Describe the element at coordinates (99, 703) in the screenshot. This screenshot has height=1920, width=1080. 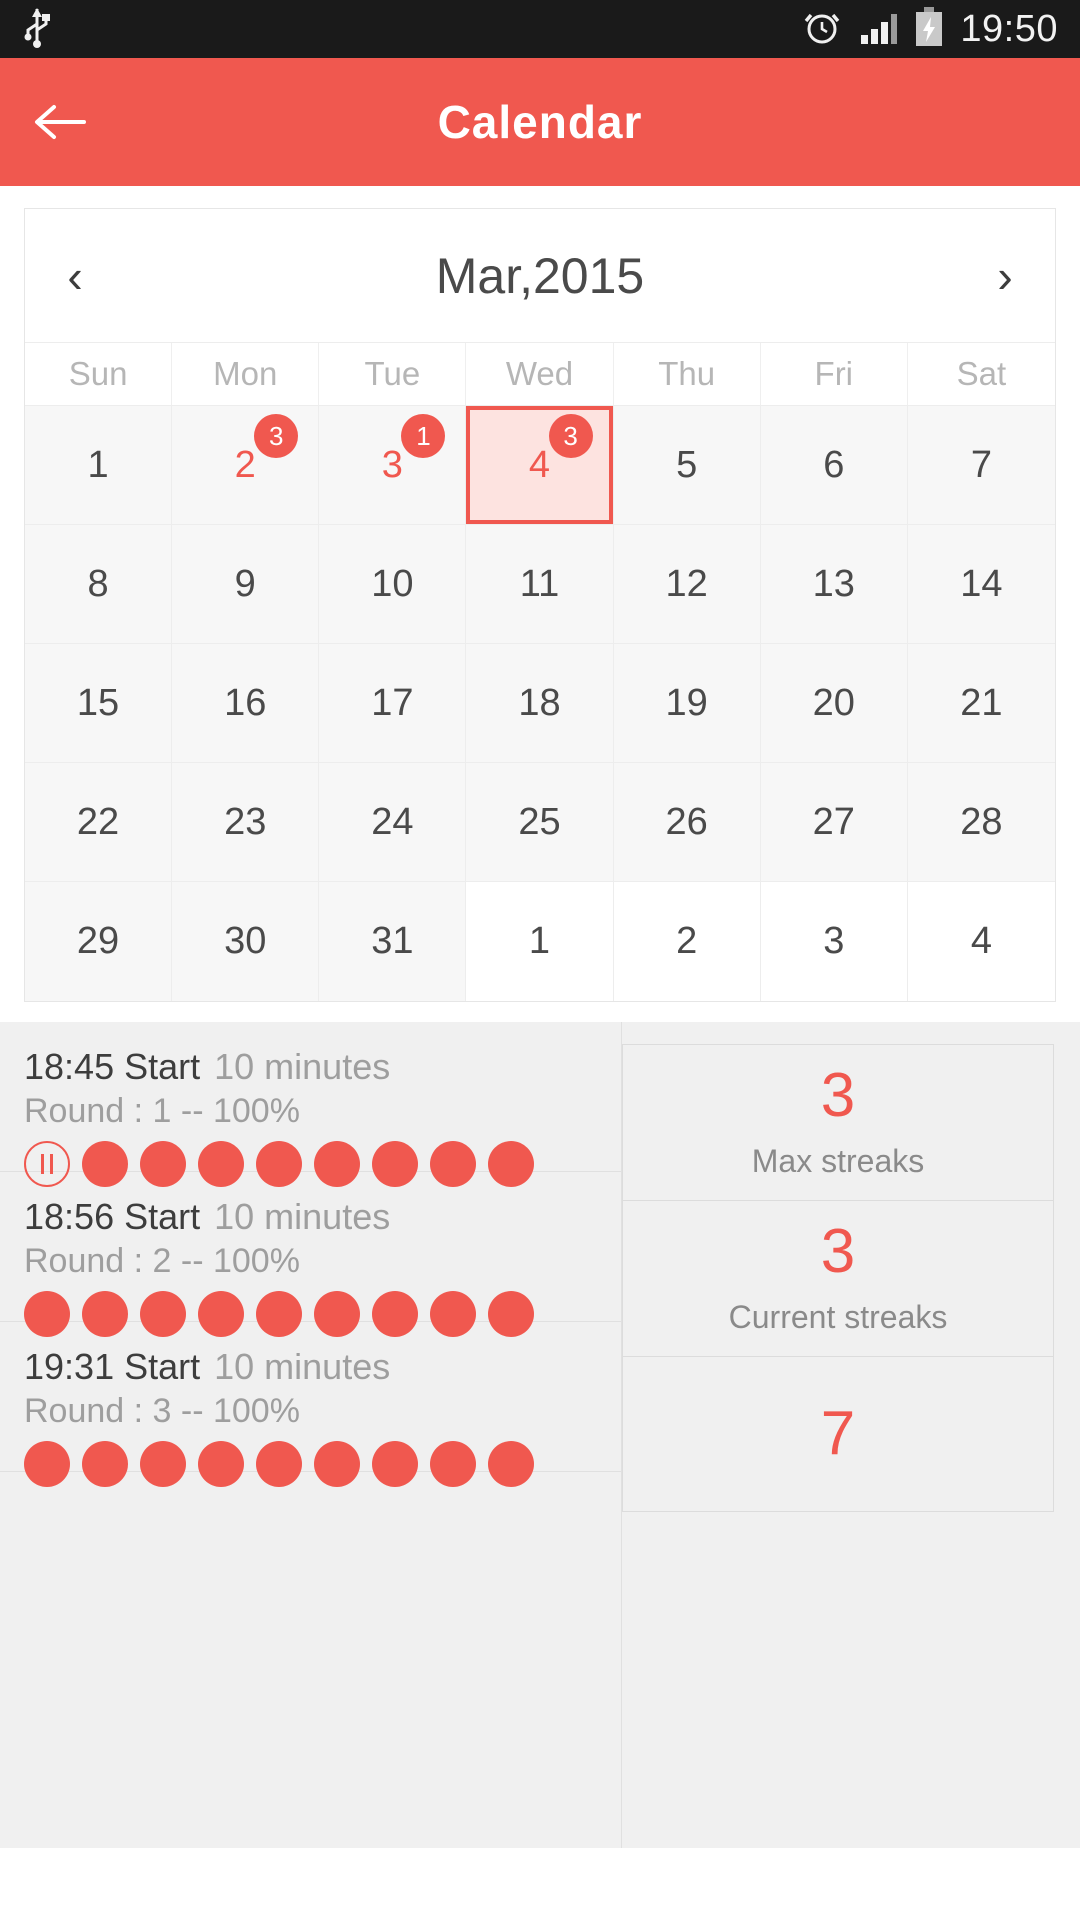
I see `calendar-day-cell: 15` at that location.